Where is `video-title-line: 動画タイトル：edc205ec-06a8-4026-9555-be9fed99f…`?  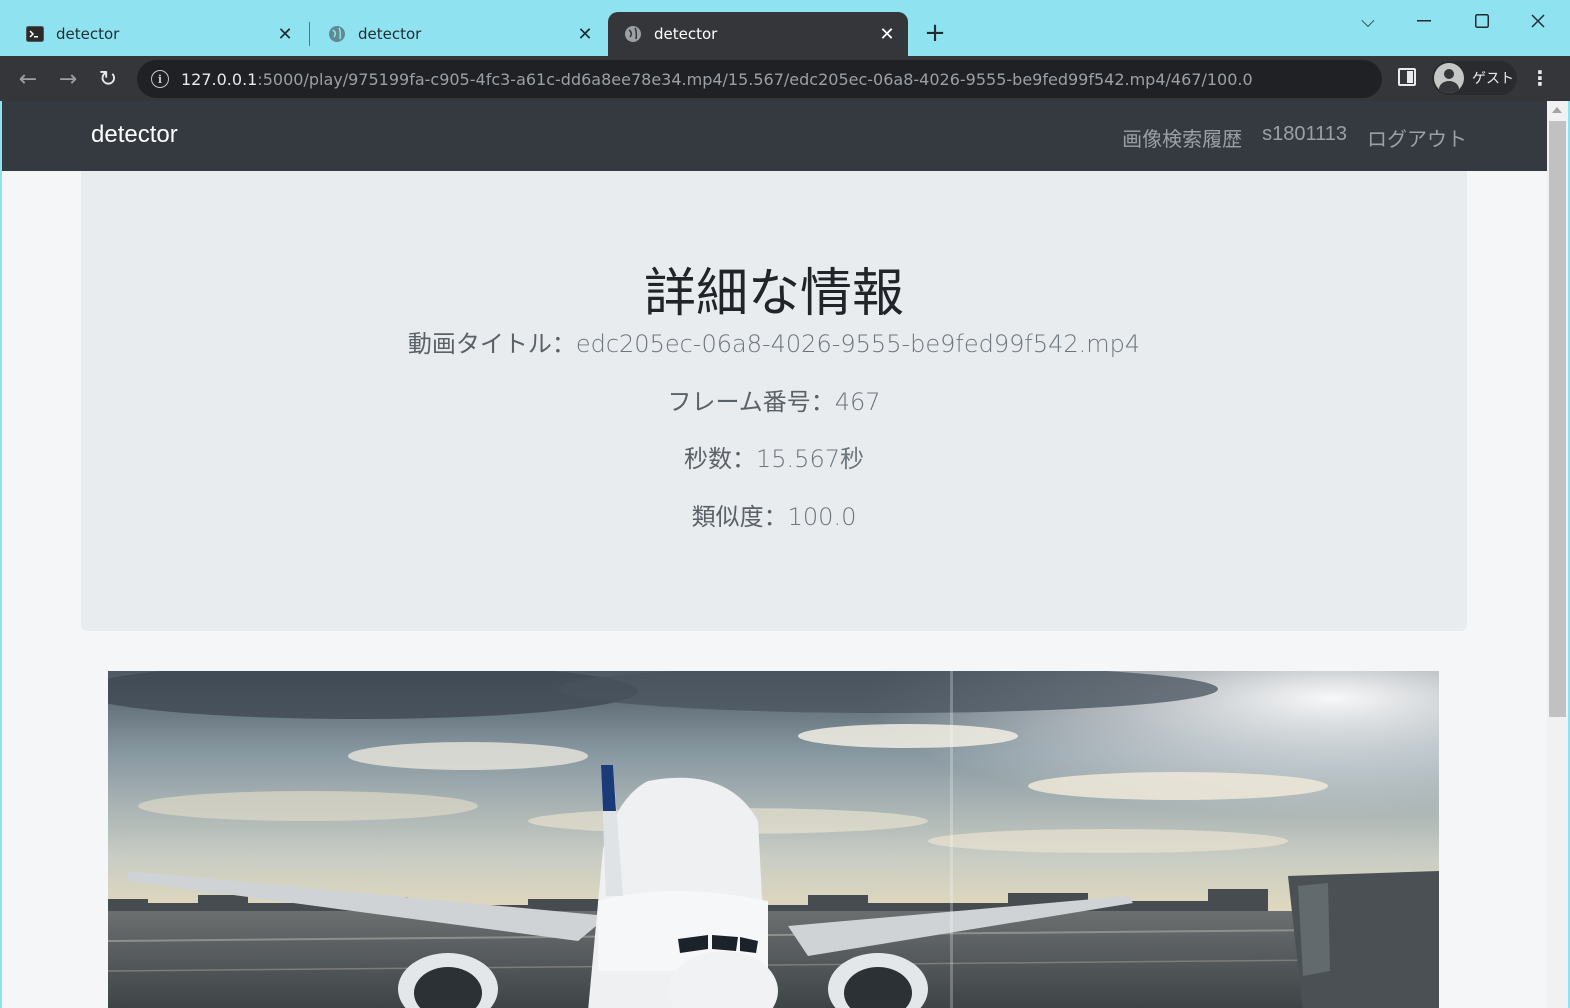
video-title-line: 動画タイトル：edc205ec-06a8-4026-9555-be9fed99f… is located at coordinates (774, 341).